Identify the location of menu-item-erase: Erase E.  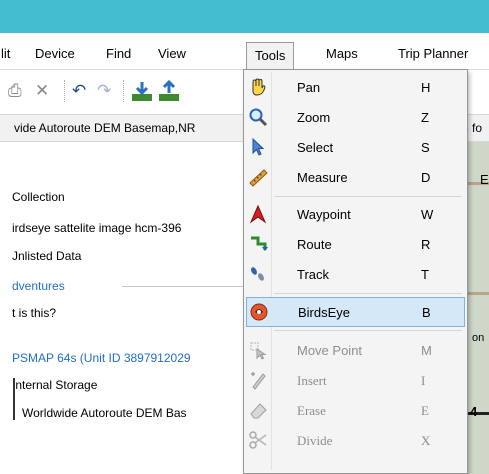
(355, 411).